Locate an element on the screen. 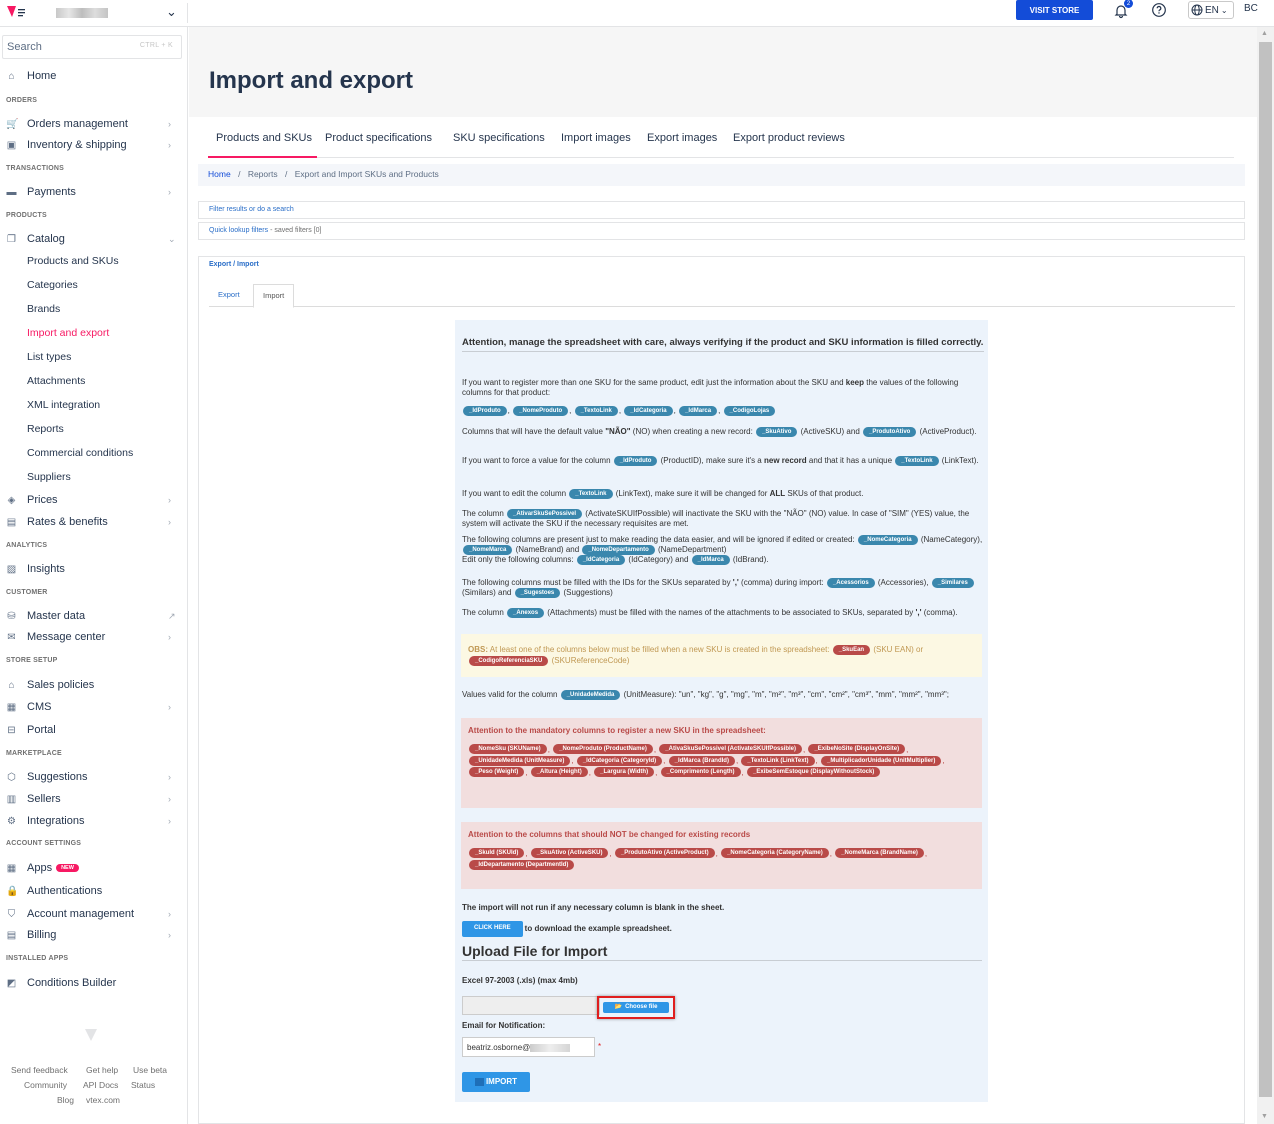 This screenshot has width=1274, height=1124. send-feedback-link: Send feedback is located at coordinates (39, 1070).